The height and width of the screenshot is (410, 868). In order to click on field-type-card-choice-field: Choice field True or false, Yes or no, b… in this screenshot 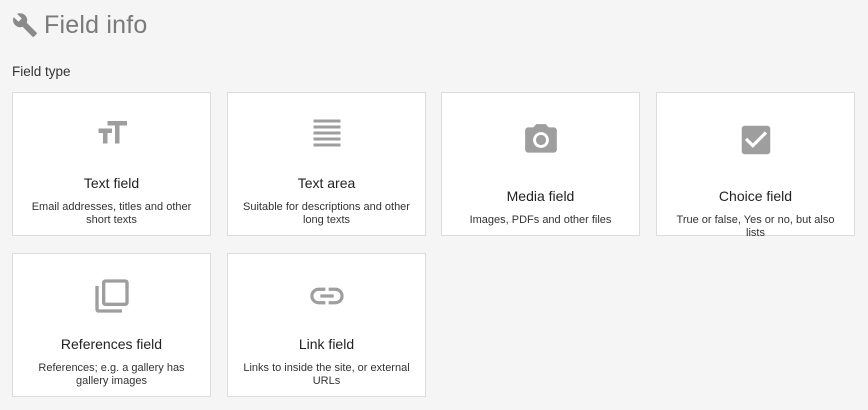, I will do `click(755, 165)`.